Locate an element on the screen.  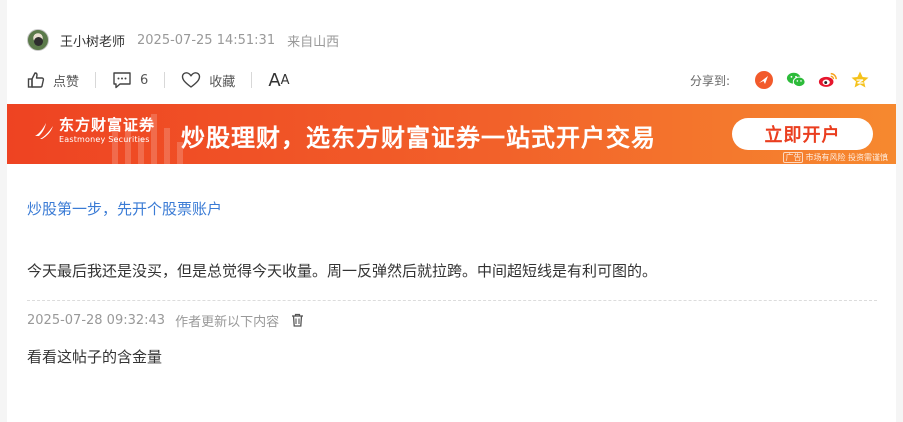
brand-name-cn: 东方财富证券 is located at coordinates (107, 125).